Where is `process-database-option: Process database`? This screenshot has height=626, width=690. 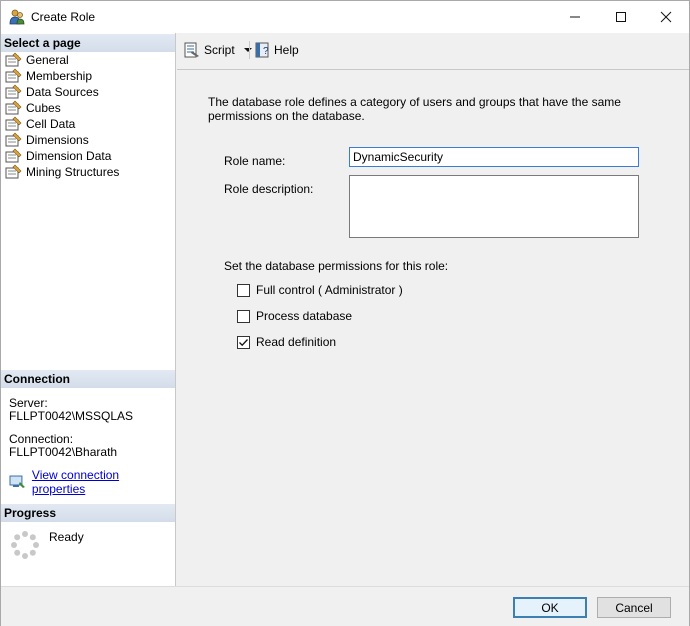 process-database-option: Process database is located at coordinates (294, 316).